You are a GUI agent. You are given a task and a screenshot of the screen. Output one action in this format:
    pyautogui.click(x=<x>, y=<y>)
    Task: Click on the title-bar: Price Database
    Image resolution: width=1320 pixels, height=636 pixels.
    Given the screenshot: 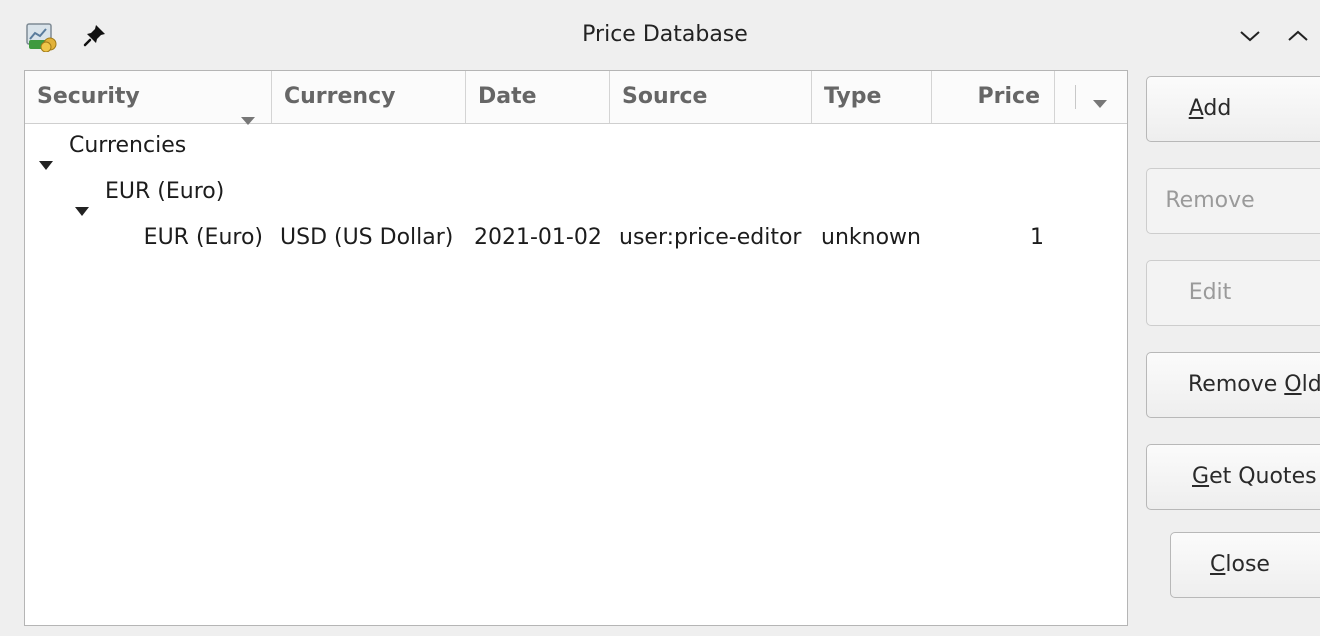 What is the action you would take?
    pyautogui.click(x=665, y=37)
    